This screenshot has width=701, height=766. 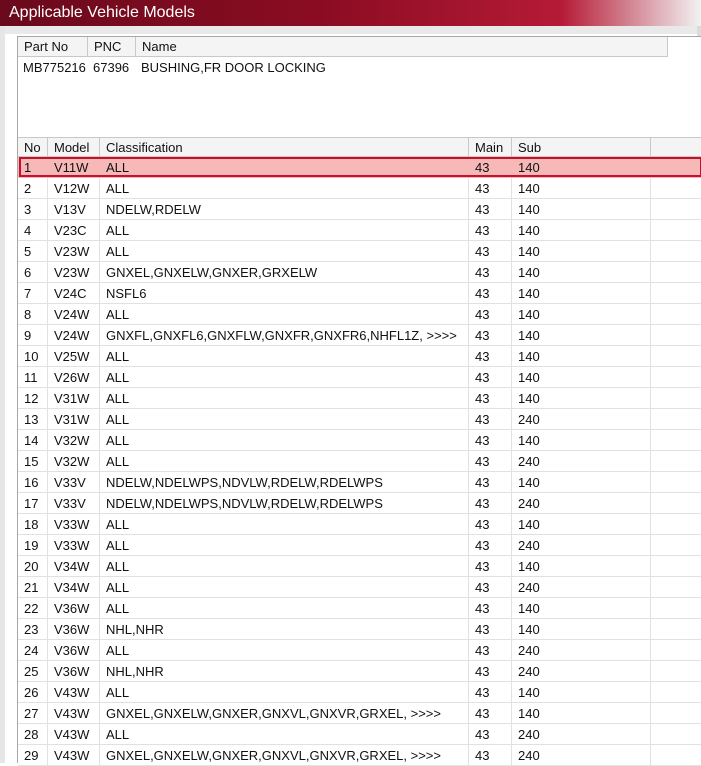 I want to click on row-no-cell: 1, so click(x=33, y=167).